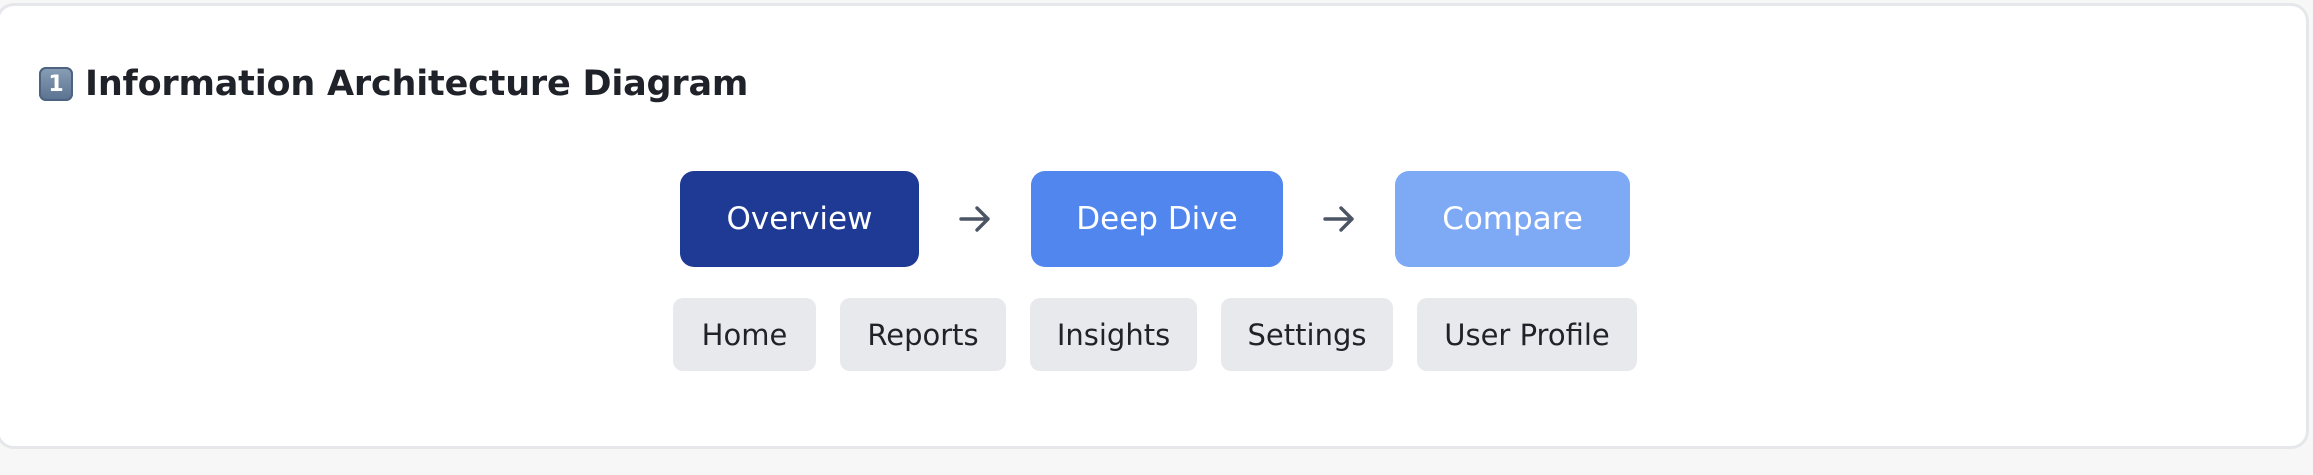 The height and width of the screenshot is (475, 2313). What do you see at coordinates (1113, 334) in the screenshot?
I see `nav-item-insights: Insights` at bounding box center [1113, 334].